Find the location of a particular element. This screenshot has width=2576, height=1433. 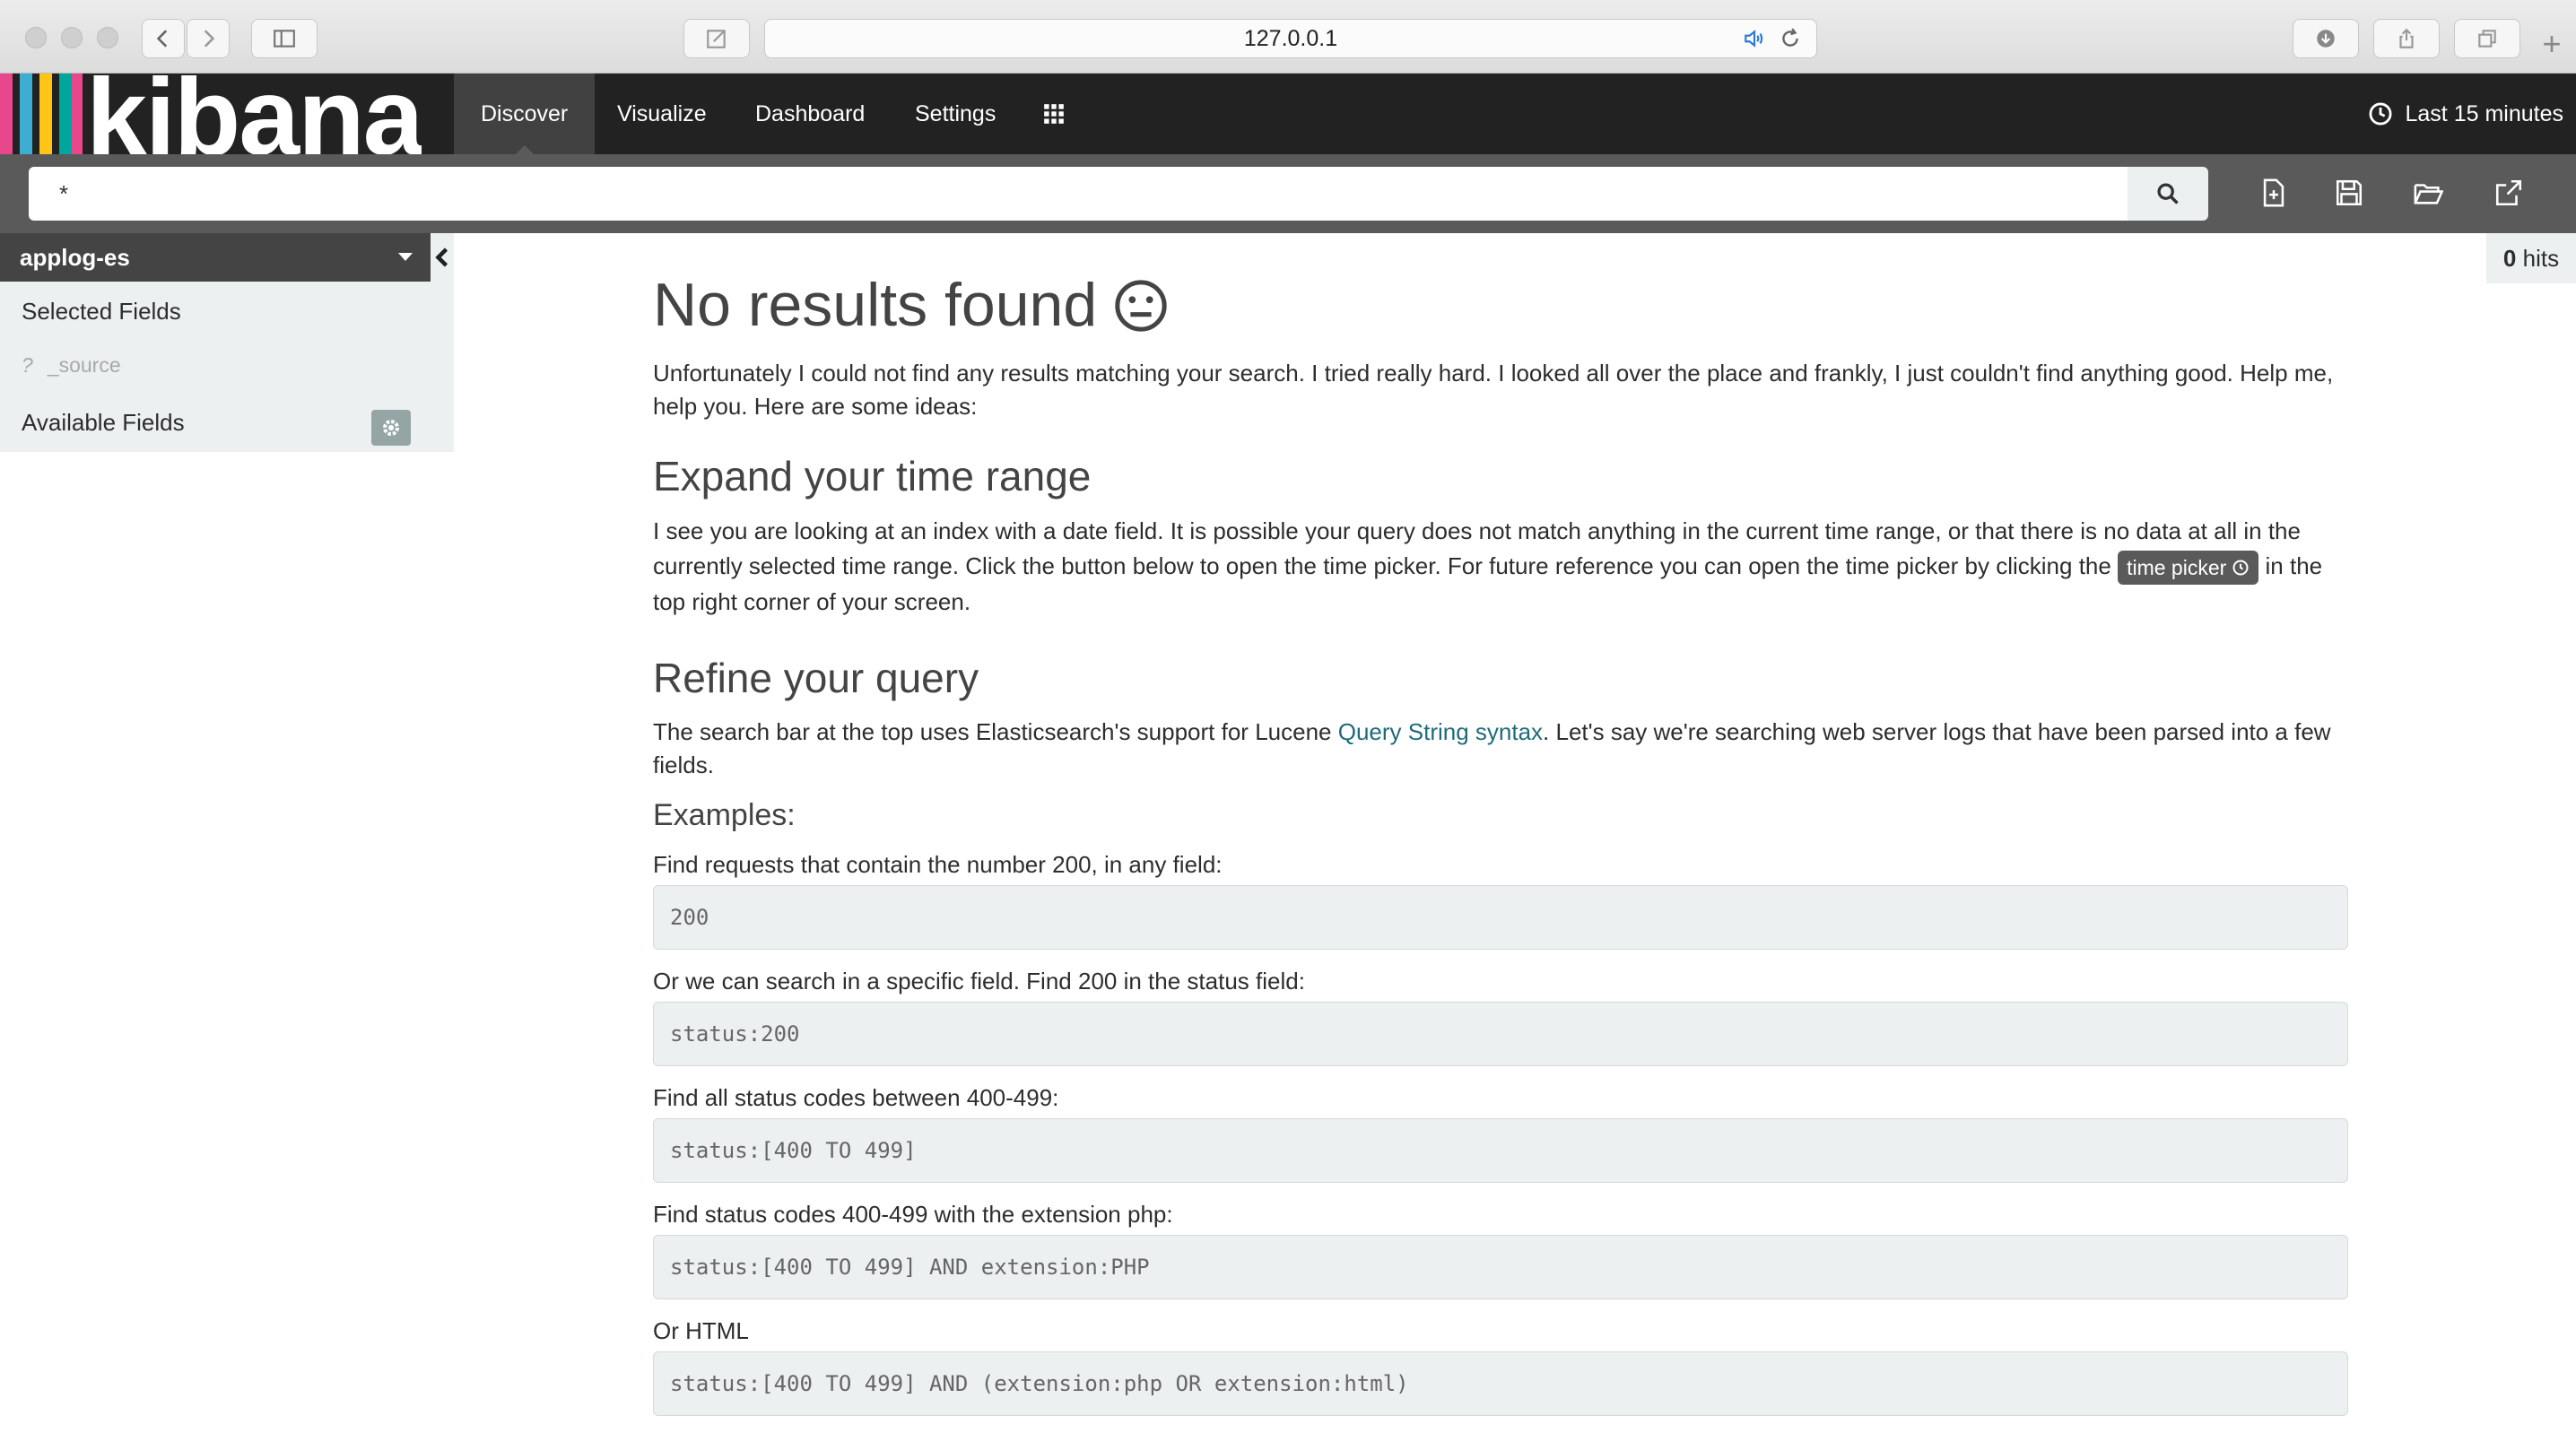

chevron-right-icon is located at coordinates (209, 39).